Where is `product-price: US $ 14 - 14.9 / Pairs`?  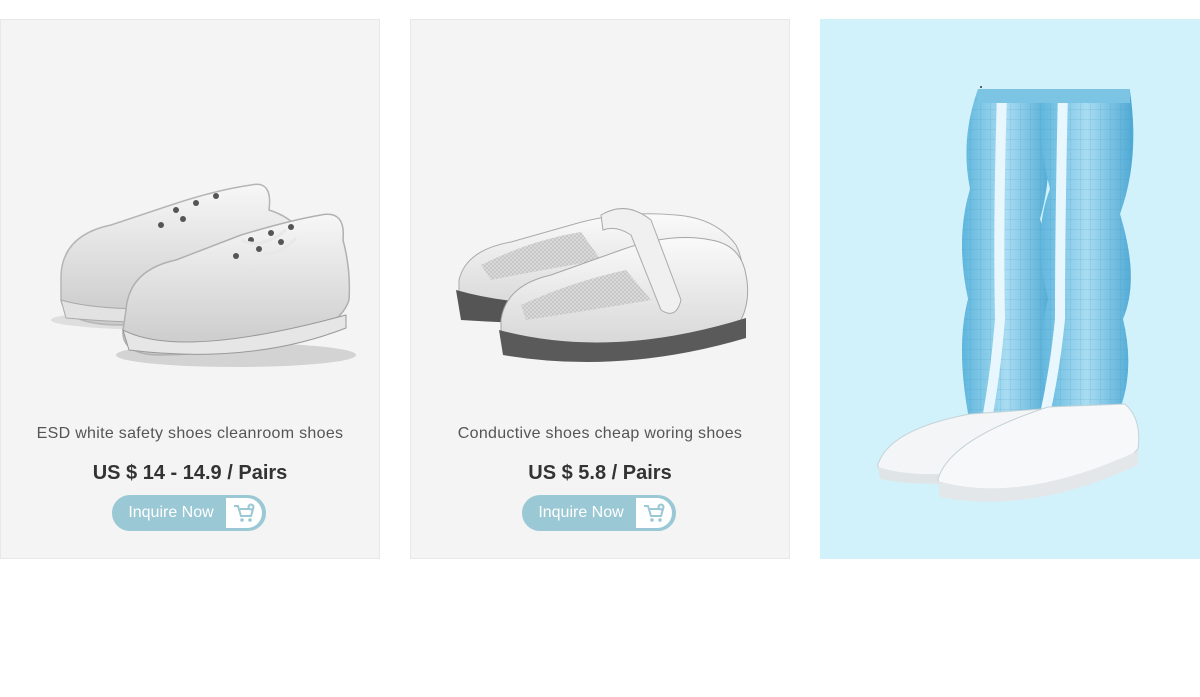 product-price: US $ 14 - 14.9 / Pairs is located at coordinates (190, 473).